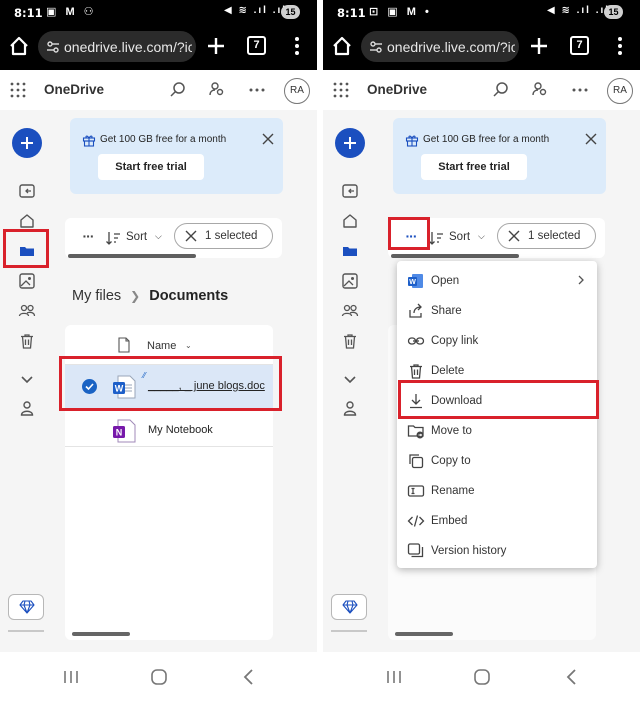  I want to click on breadcrumb: My files ❯ Documents, so click(150, 296).